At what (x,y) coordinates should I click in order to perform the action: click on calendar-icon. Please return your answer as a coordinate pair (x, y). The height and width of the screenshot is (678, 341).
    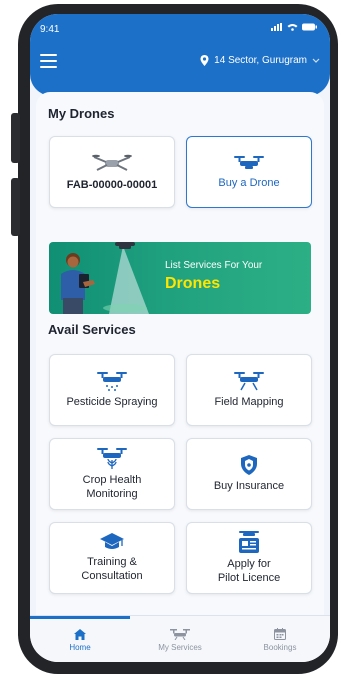
    Looking at the image, I should click on (280, 634).